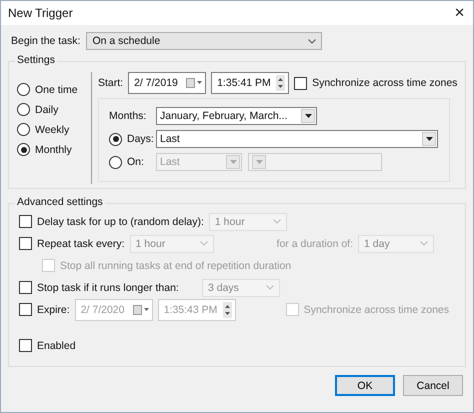 The height and width of the screenshot is (413, 474). Describe the element at coordinates (81, 244) in the screenshot. I see `checkbox-label: Repeat task every:` at that location.